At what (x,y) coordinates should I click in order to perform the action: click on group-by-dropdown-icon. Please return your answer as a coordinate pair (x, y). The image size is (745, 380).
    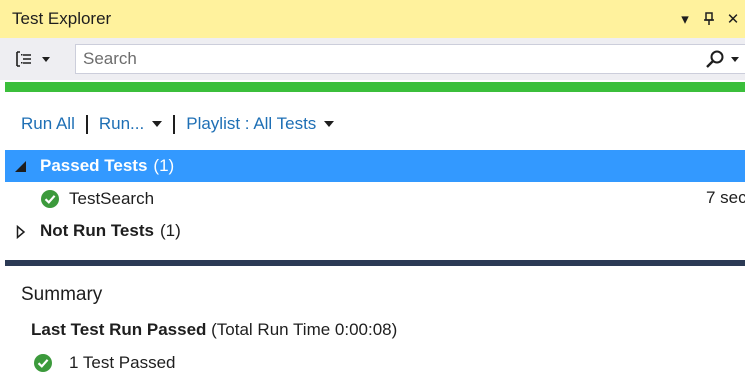
    Looking at the image, I should click on (46, 59).